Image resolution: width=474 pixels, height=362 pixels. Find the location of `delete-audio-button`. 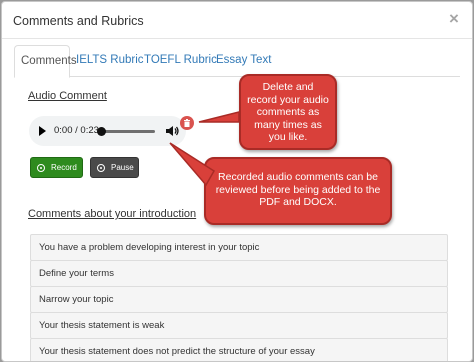

delete-audio-button is located at coordinates (187, 123).